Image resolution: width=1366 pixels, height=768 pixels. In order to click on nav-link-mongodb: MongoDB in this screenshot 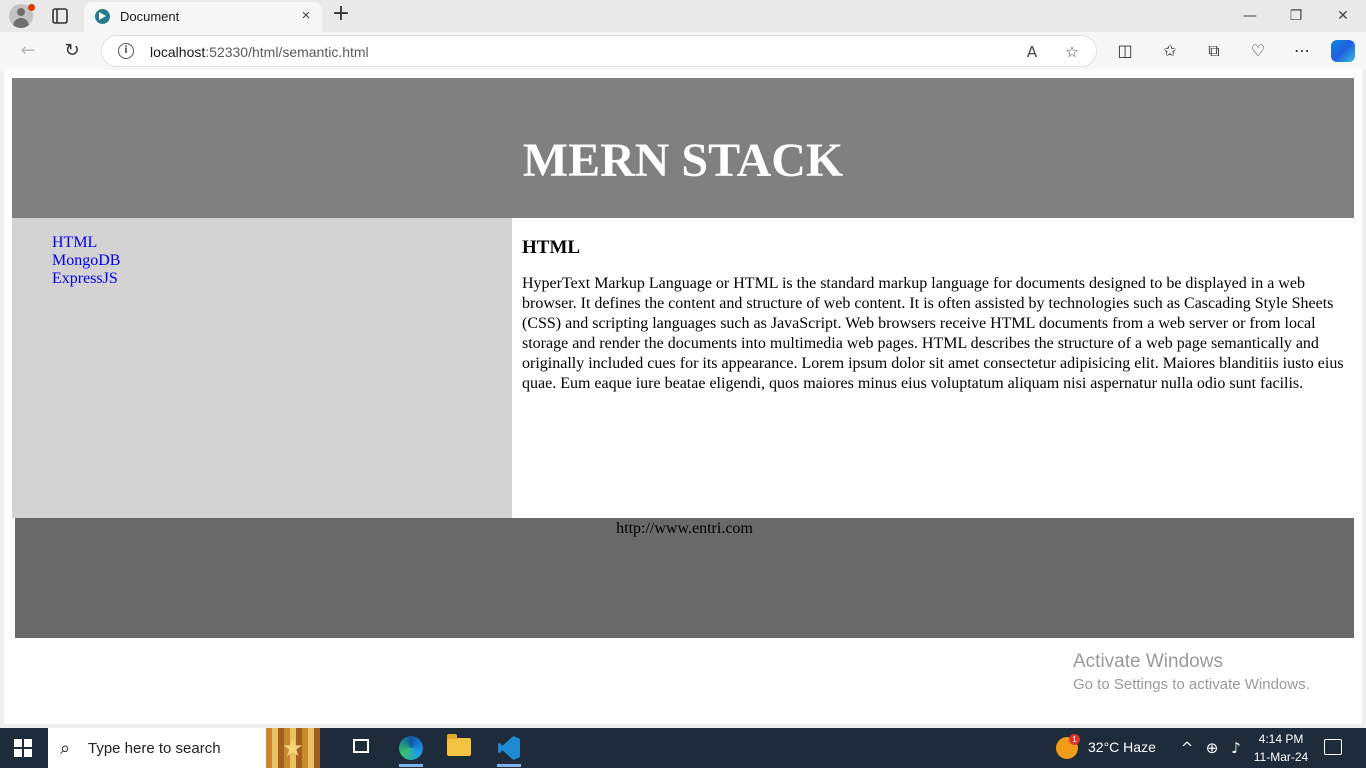, I will do `click(86, 260)`.